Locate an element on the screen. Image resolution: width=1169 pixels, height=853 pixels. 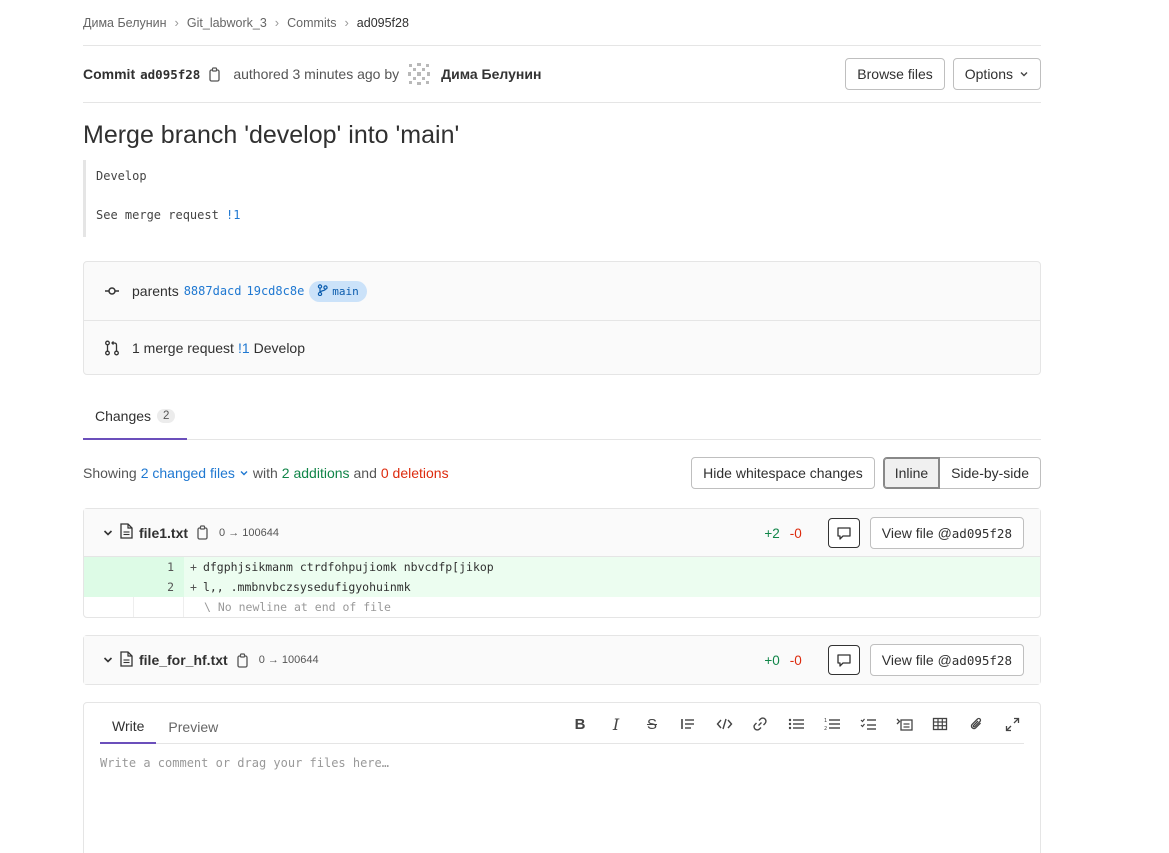
options-dropdown: Options is located at coordinates (996, 74).